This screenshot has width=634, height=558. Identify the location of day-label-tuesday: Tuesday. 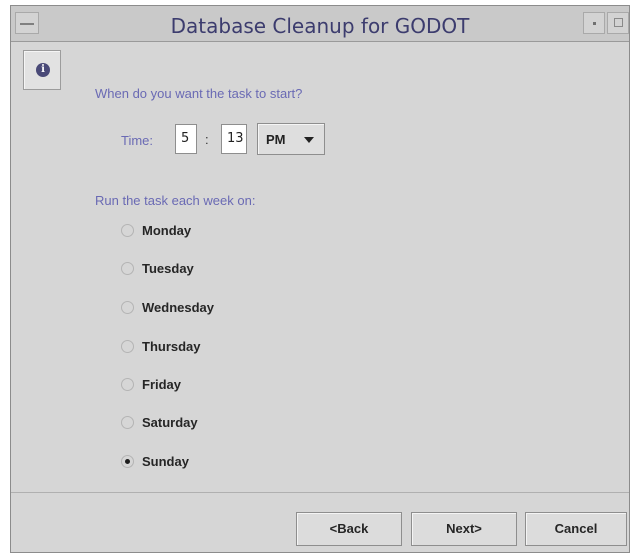
(168, 268).